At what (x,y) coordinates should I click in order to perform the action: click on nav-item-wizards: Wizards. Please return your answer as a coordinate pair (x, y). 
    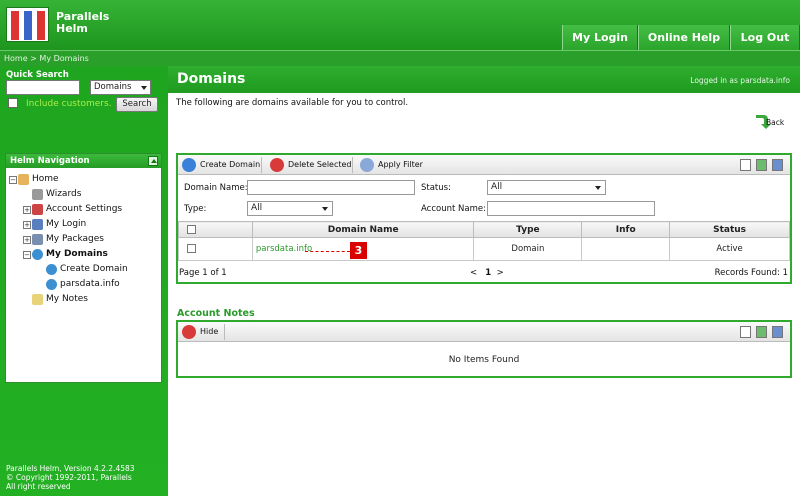
    Looking at the image, I should click on (63, 194).